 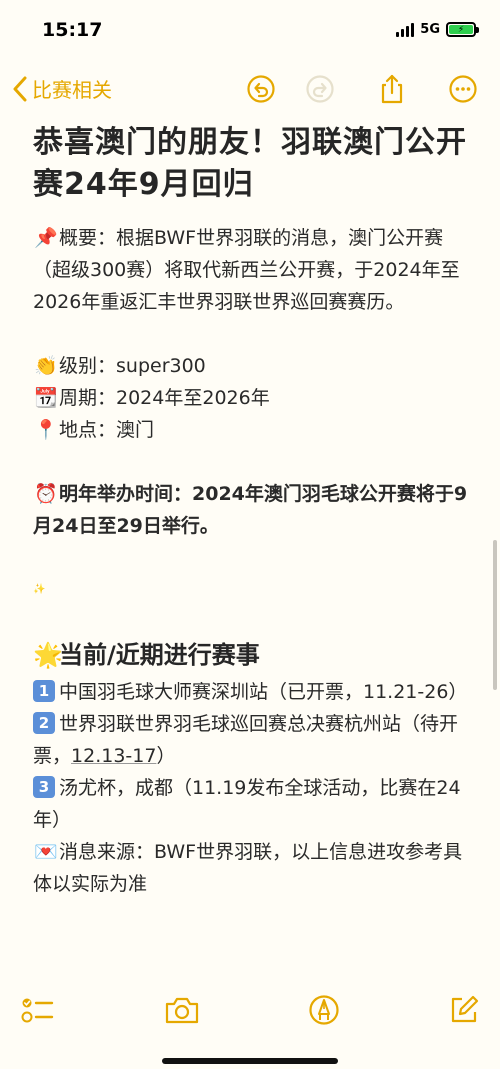 I want to click on scrollbar, so click(x=495, y=615).